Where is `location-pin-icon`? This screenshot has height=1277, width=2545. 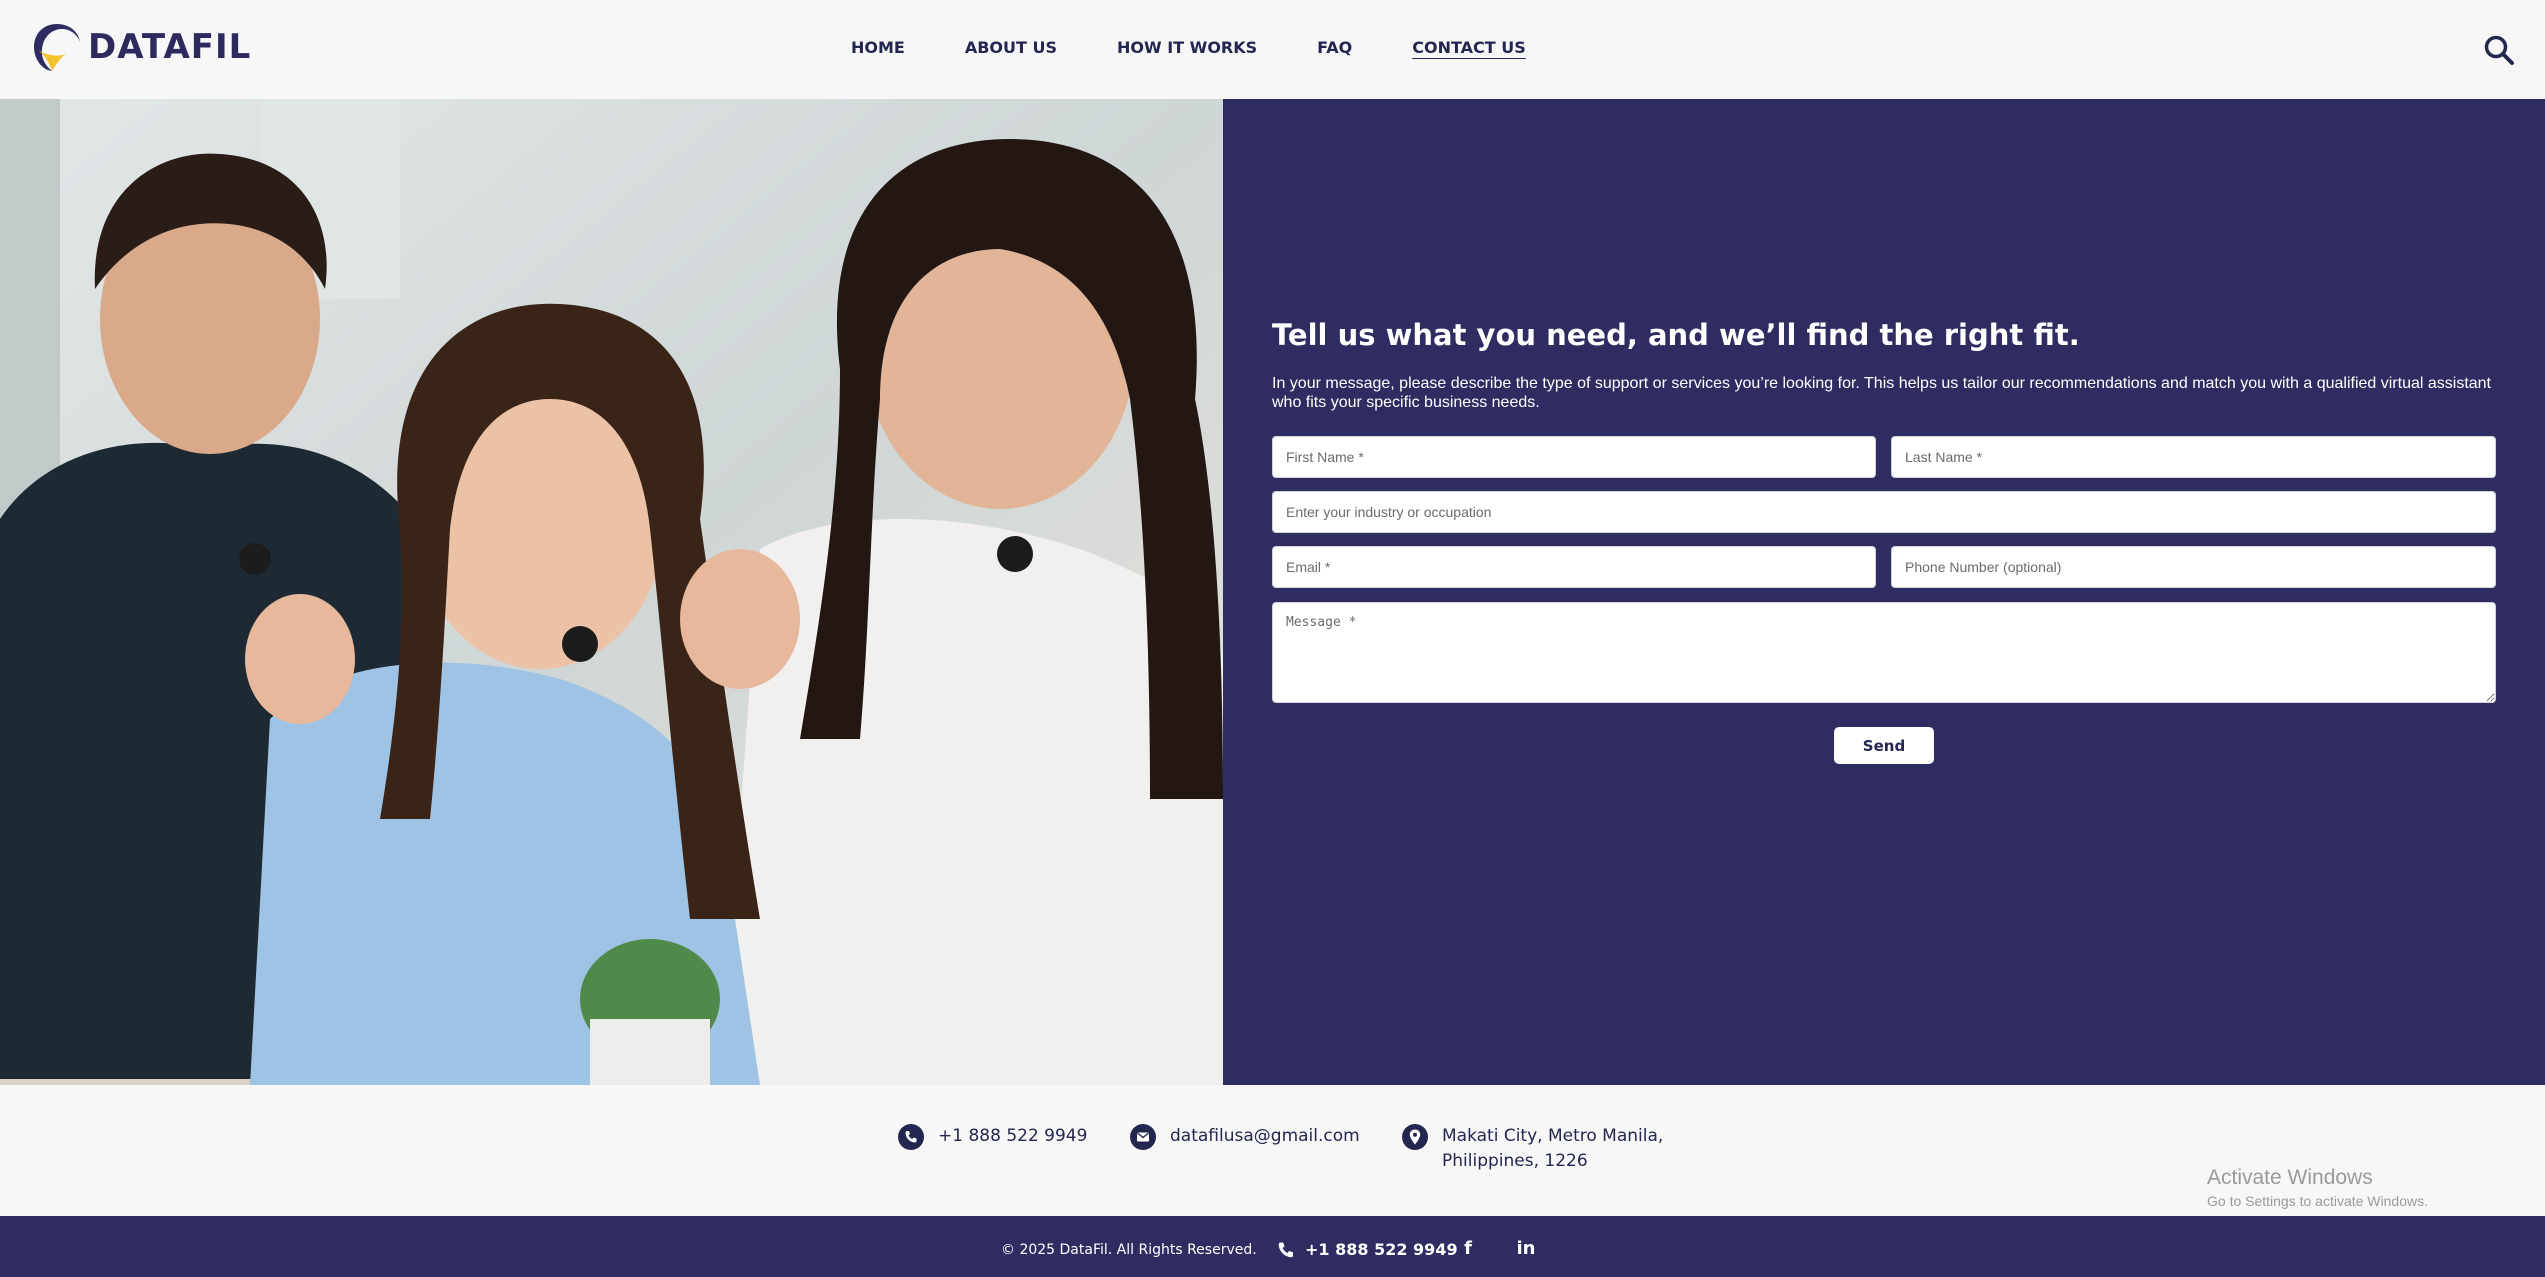 location-pin-icon is located at coordinates (1415, 1137).